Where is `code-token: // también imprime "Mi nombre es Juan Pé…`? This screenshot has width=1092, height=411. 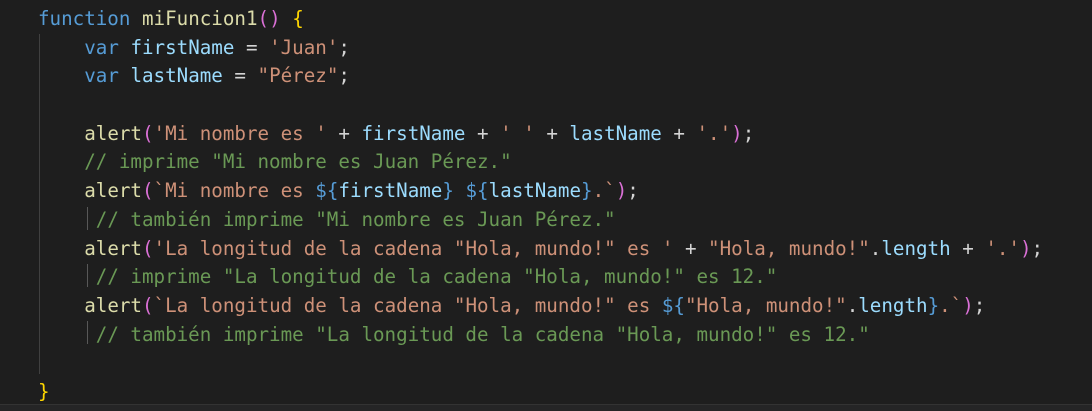
code-token: // también imprime "Mi nombre es Juan Pé… is located at coordinates (355, 219).